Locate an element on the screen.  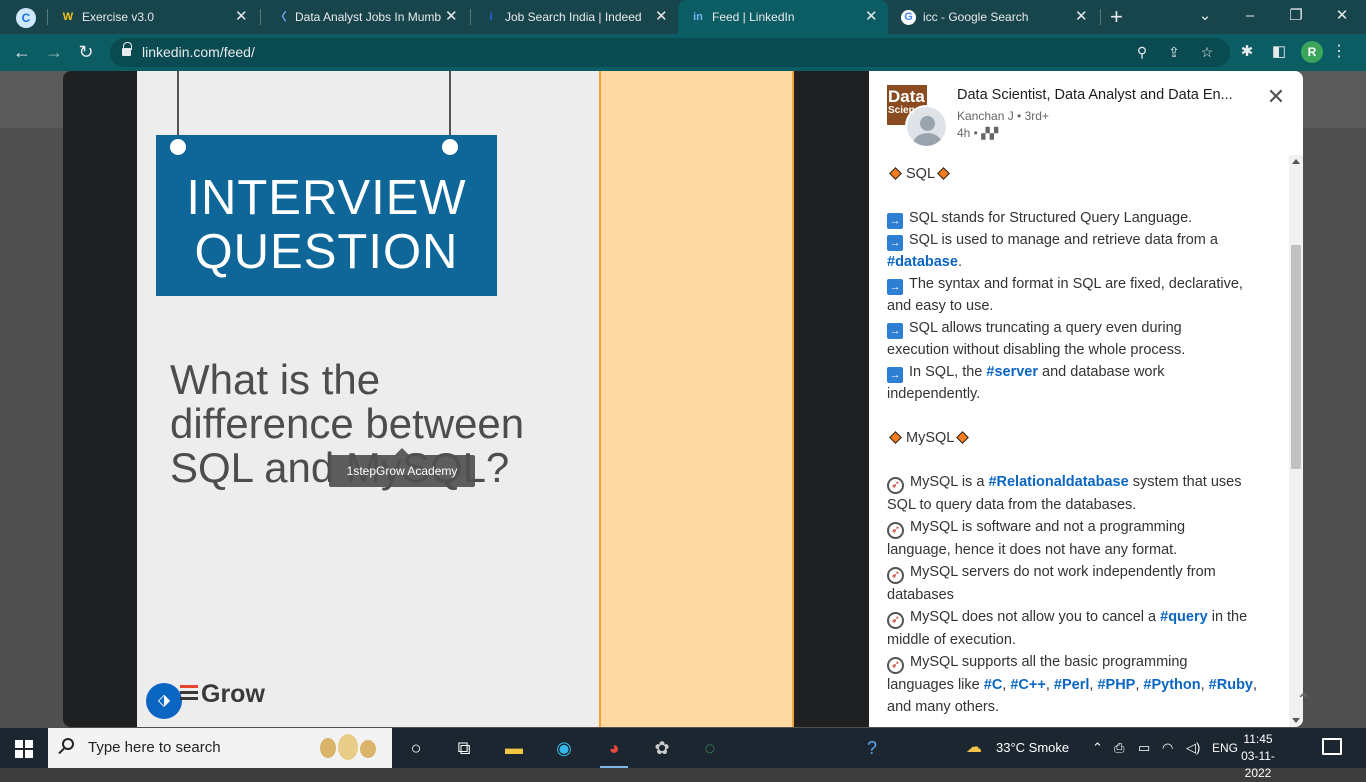
extensions-icon: ✱ is located at coordinates (1247, 52).